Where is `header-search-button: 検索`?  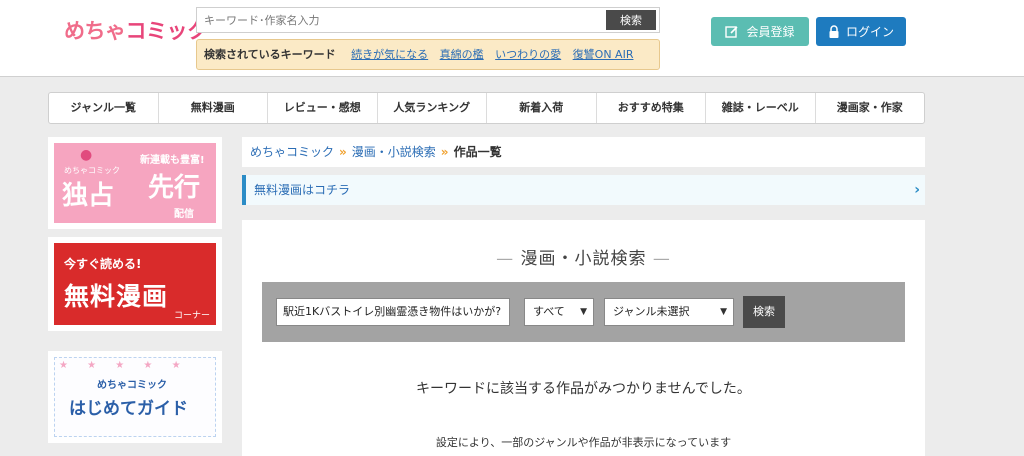
header-search-button: 検索 is located at coordinates (631, 20).